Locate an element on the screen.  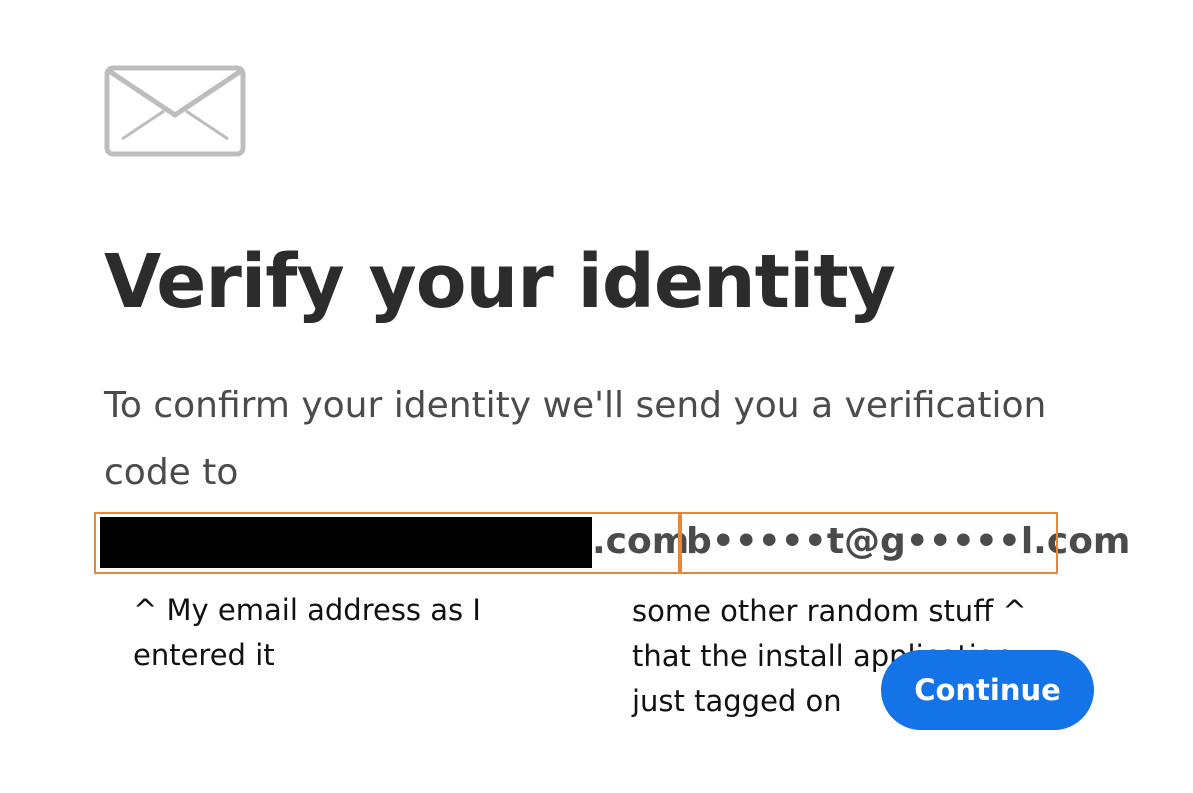
annotation-box-extra-text is located at coordinates (868, 543).